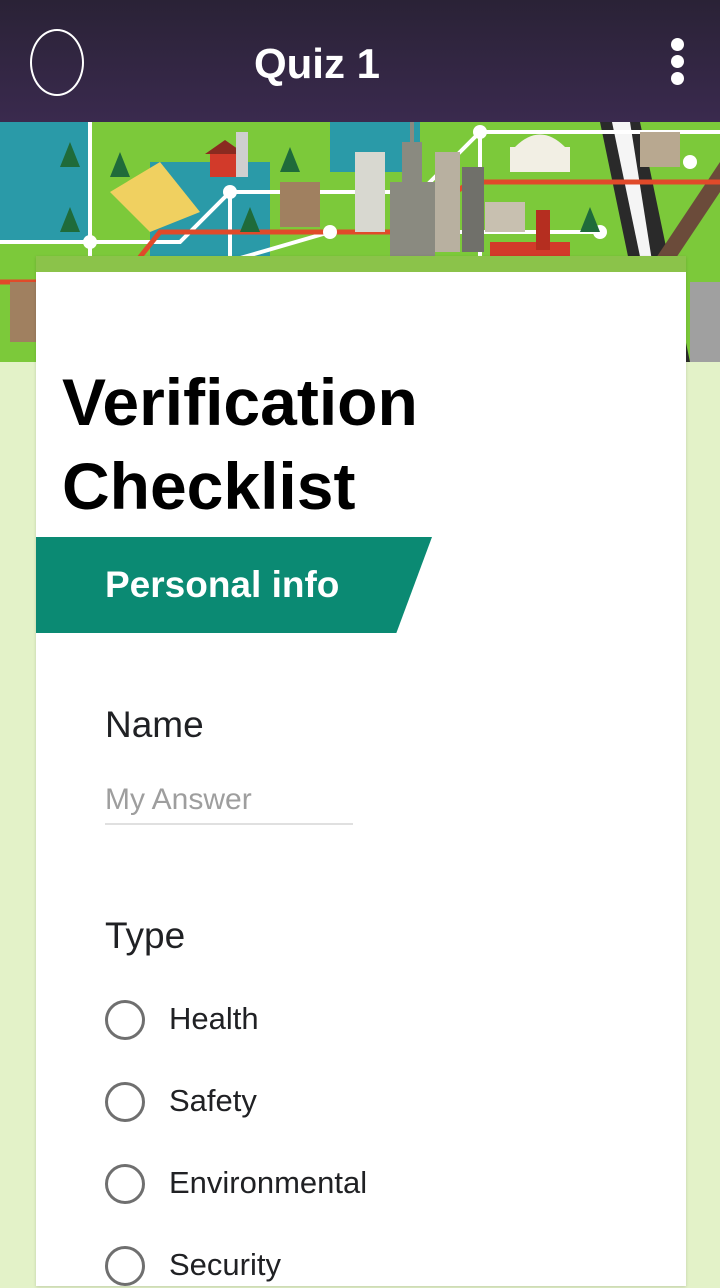 This screenshot has height=1288, width=720. What do you see at coordinates (317, 63) in the screenshot?
I see `app-bar-title: Quiz 1` at bounding box center [317, 63].